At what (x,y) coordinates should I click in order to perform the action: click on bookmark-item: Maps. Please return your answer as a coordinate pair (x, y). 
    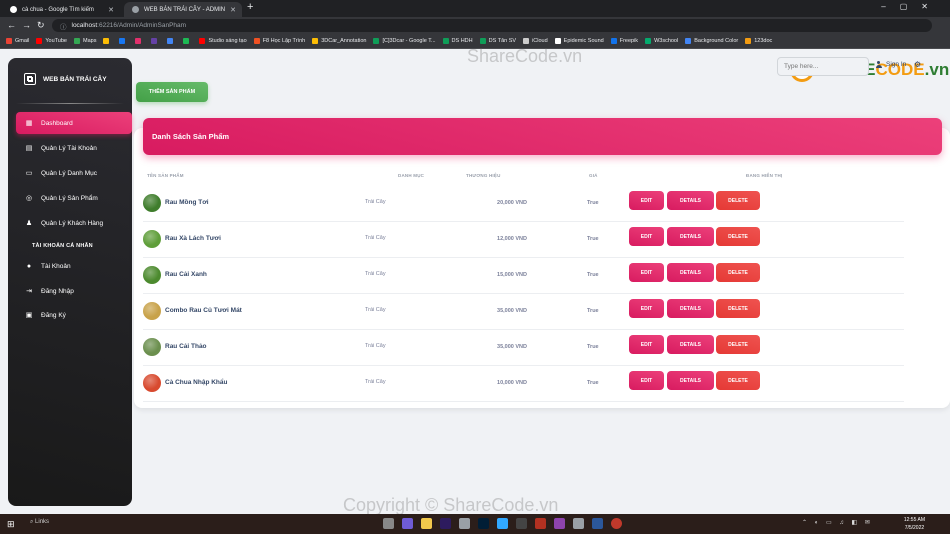
    Looking at the image, I should click on (85, 41).